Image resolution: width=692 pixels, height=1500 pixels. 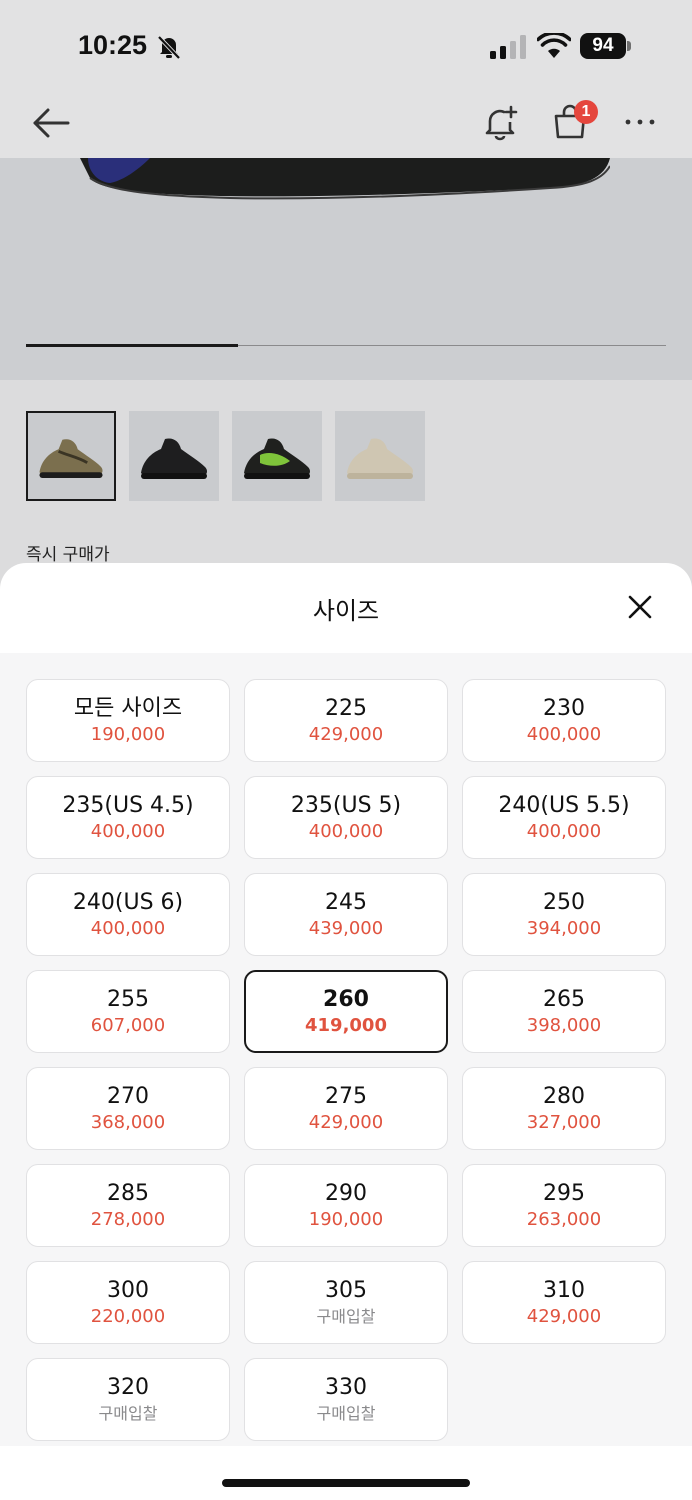 What do you see at coordinates (564, 902) in the screenshot?
I see `size-label: 250` at bounding box center [564, 902].